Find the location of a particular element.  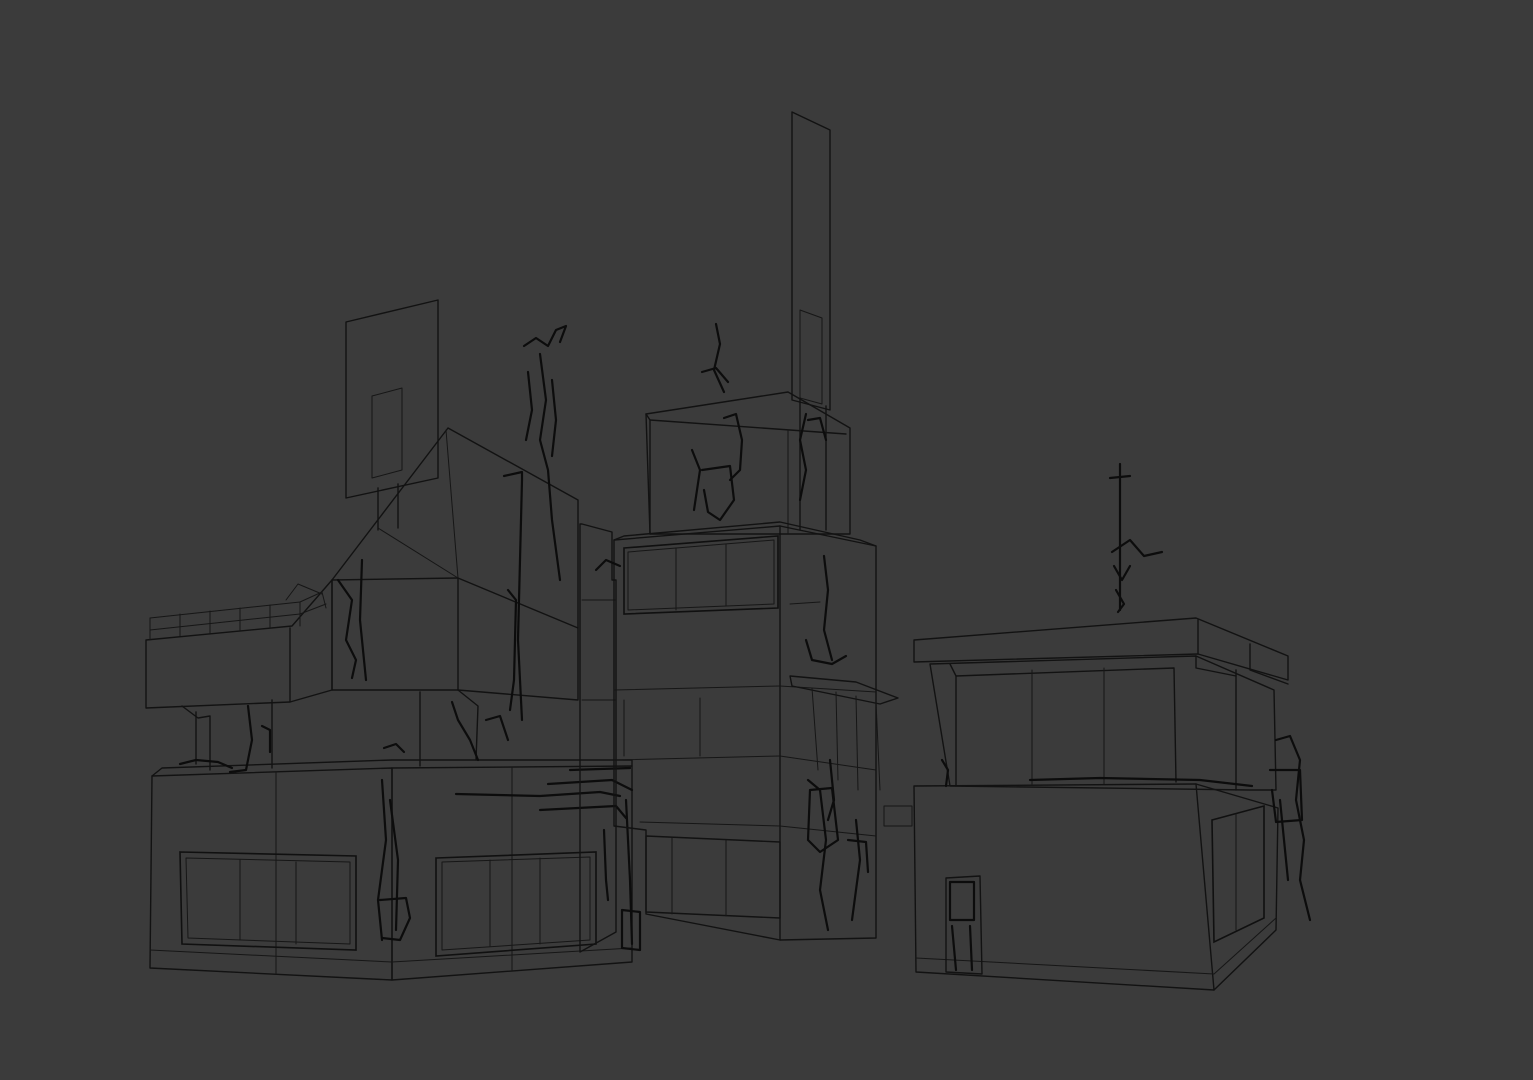

center-antenna-panel is located at coordinates (811, 321).